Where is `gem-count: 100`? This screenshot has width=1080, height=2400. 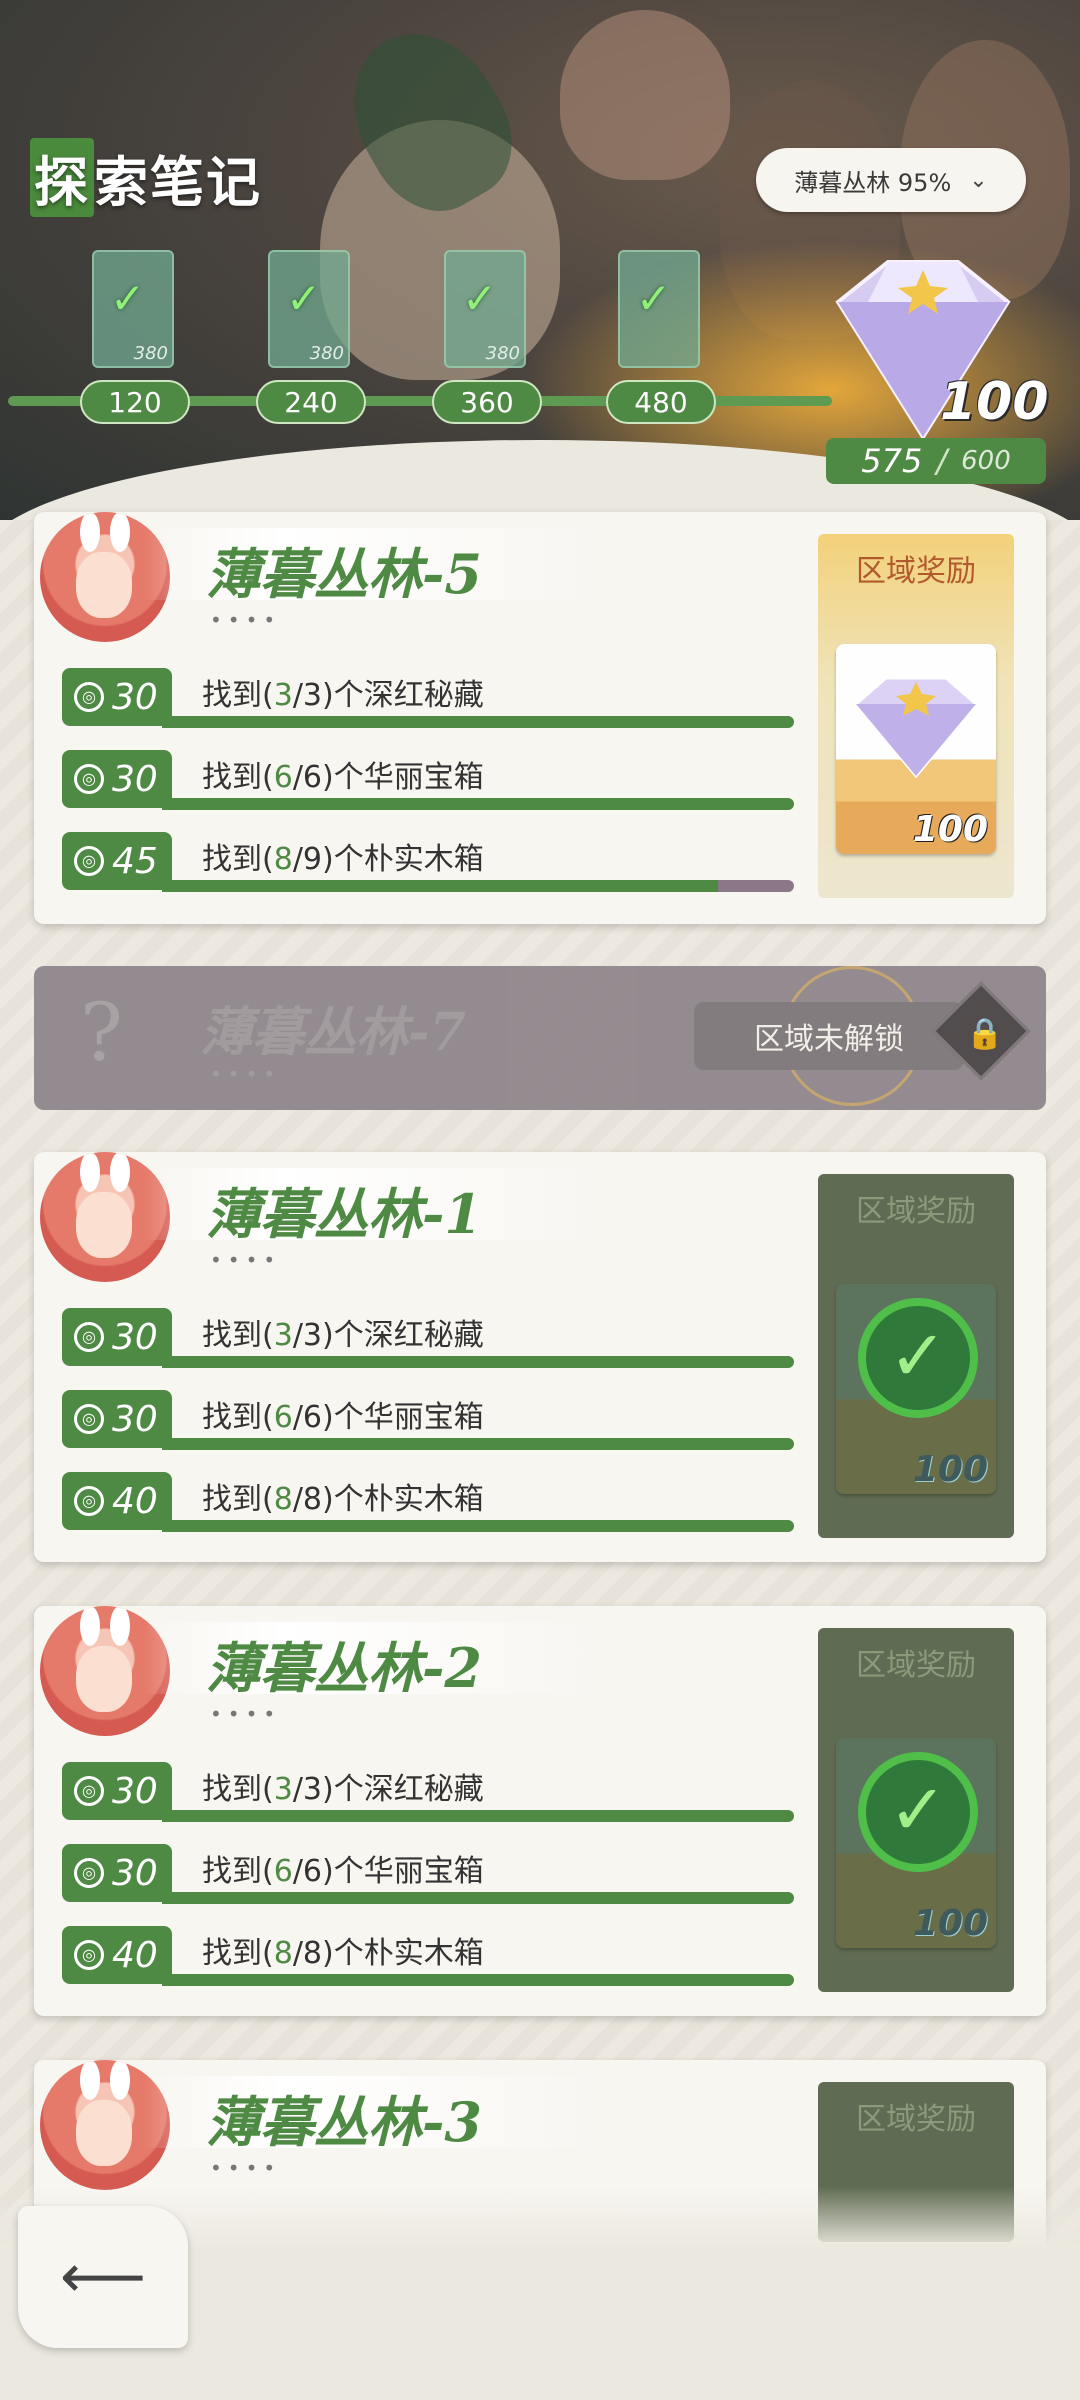
gem-count: 100 is located at coordinates (994, 402).